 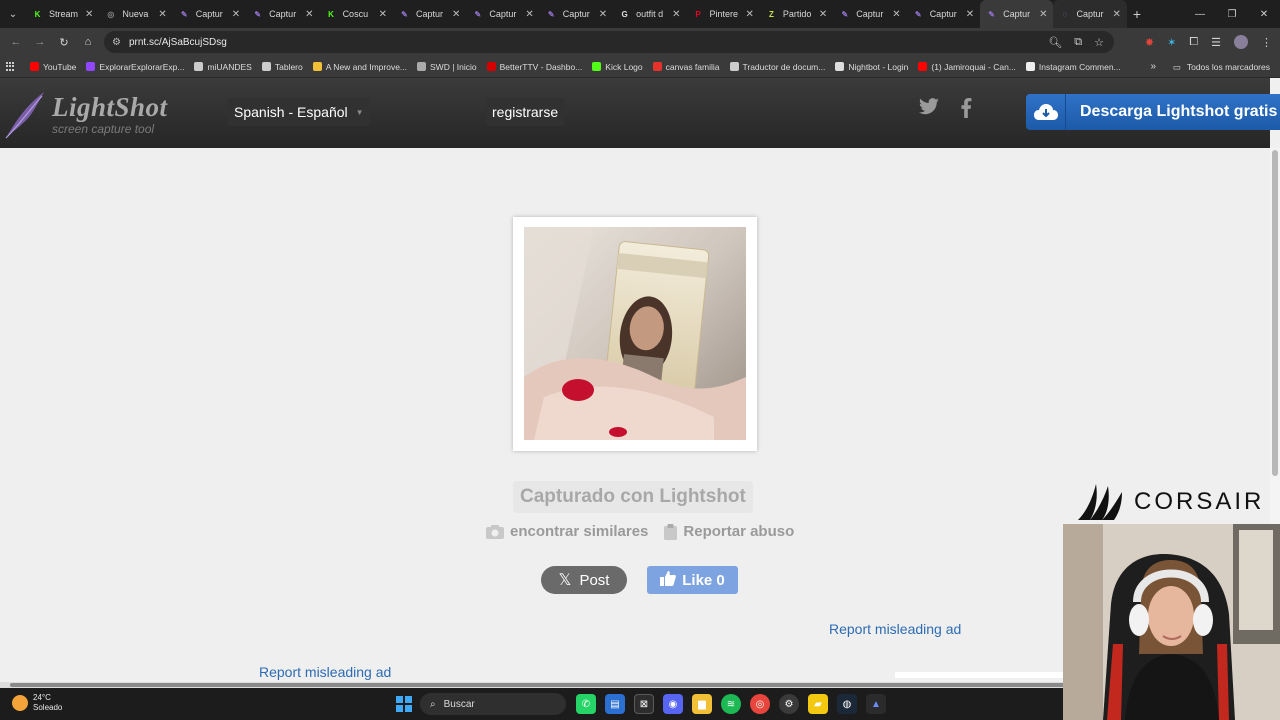 I want to click on zoom-icon: 🔍︎, so click(x=1055, y=42).